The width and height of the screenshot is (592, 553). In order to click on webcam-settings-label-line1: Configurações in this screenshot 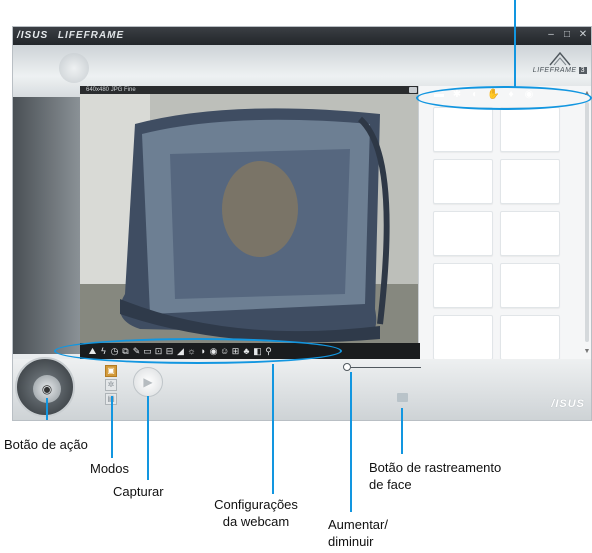, I will do `click(256, 504)`.